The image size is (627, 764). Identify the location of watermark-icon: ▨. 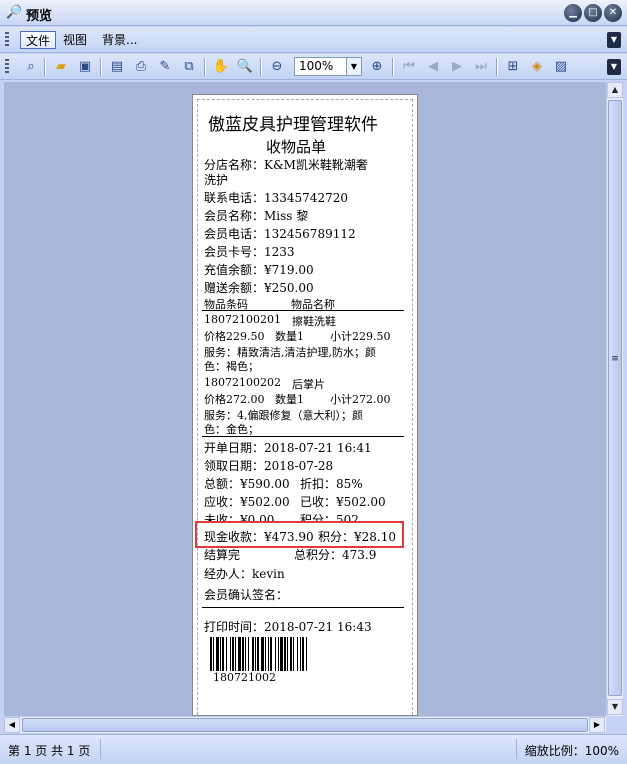
(561, 67).